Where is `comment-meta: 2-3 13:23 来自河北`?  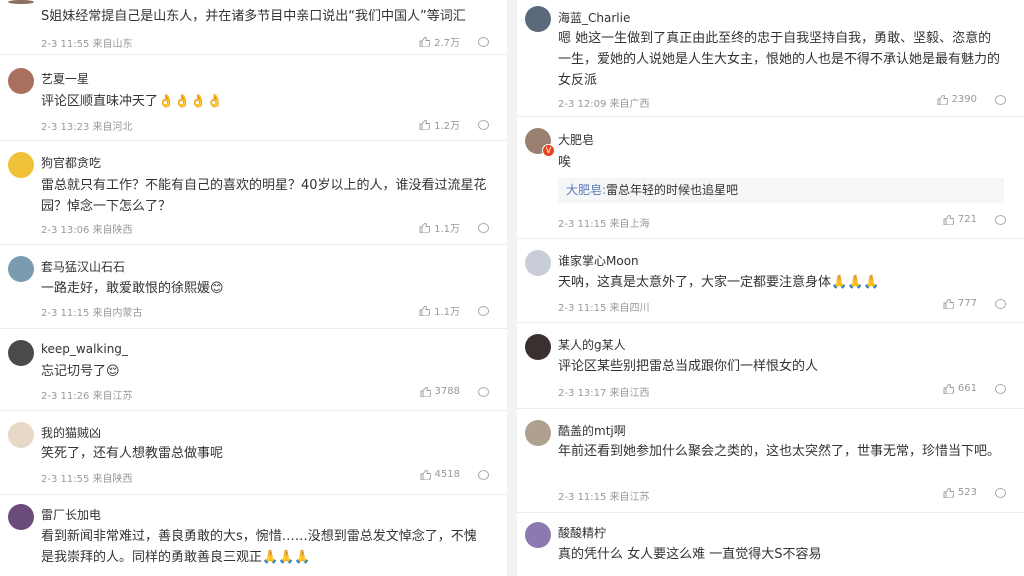 comment-meta: 2-3 13:23 来自河北 is located at coordinates (87, 127).